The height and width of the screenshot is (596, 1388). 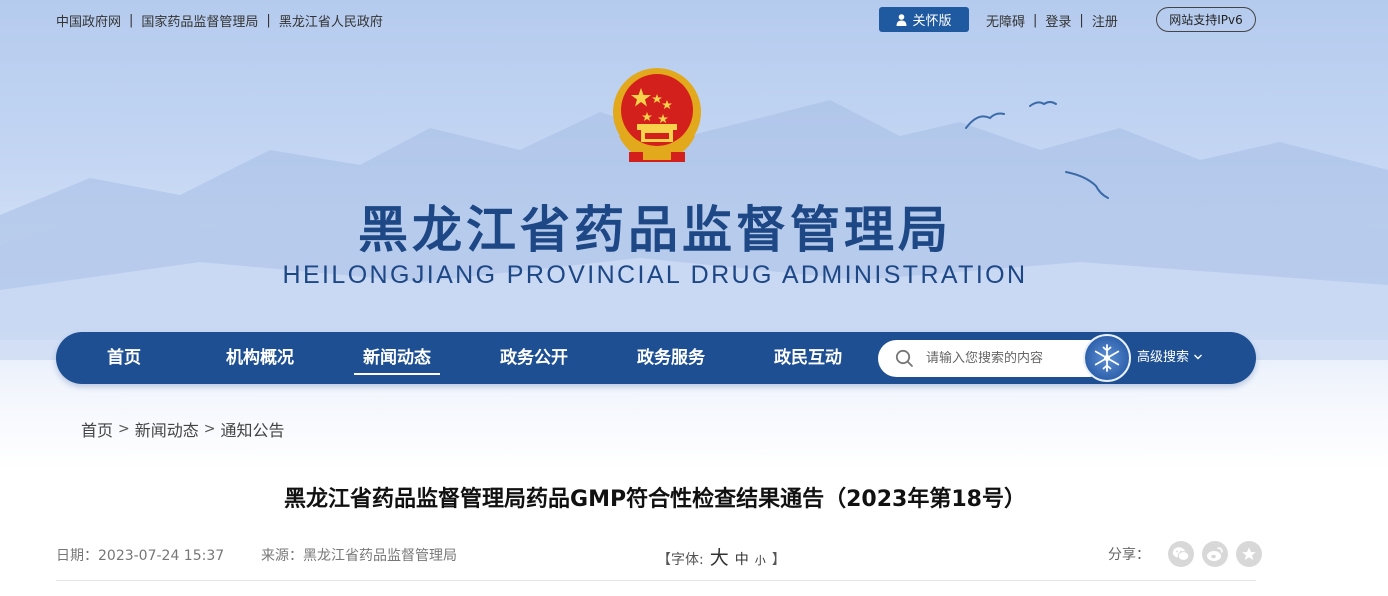 I want to click on weibo-icon, so click(x=1215, y=554).